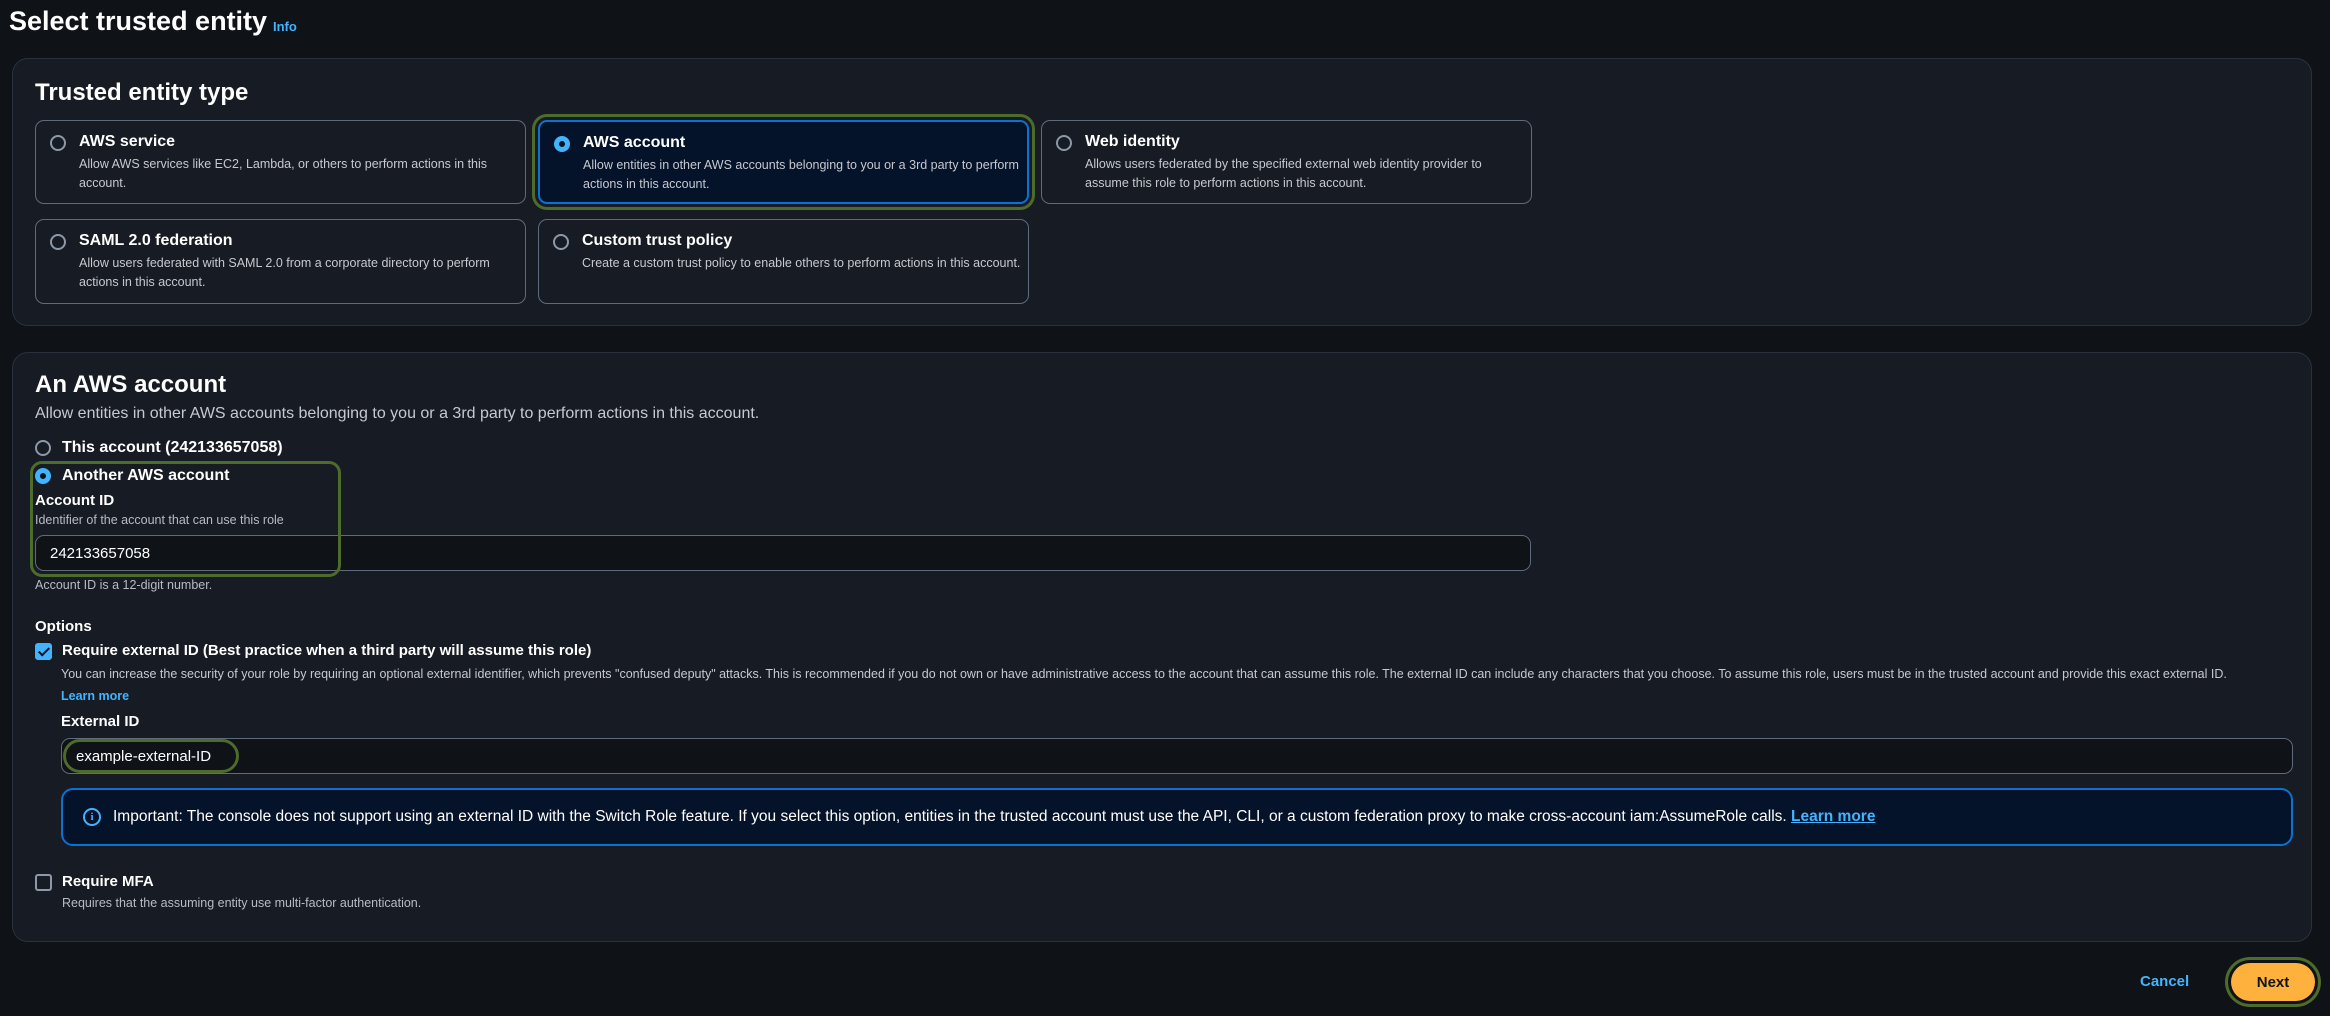 The width and height of the screenshot is (2330, 1016). Describe the element at coordinates (43, 651) in the screenshot. I see `require-external-id-checkbox` at that location.